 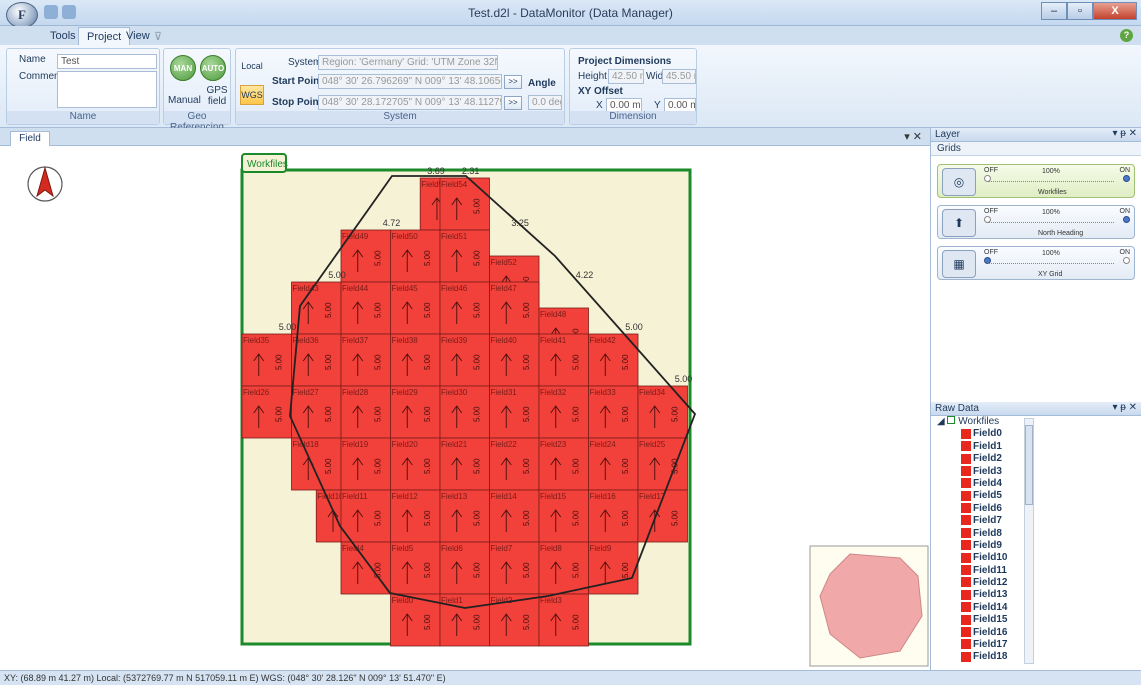 I want to click on tree-item-field18: Field18, so click(x=981, y=657).